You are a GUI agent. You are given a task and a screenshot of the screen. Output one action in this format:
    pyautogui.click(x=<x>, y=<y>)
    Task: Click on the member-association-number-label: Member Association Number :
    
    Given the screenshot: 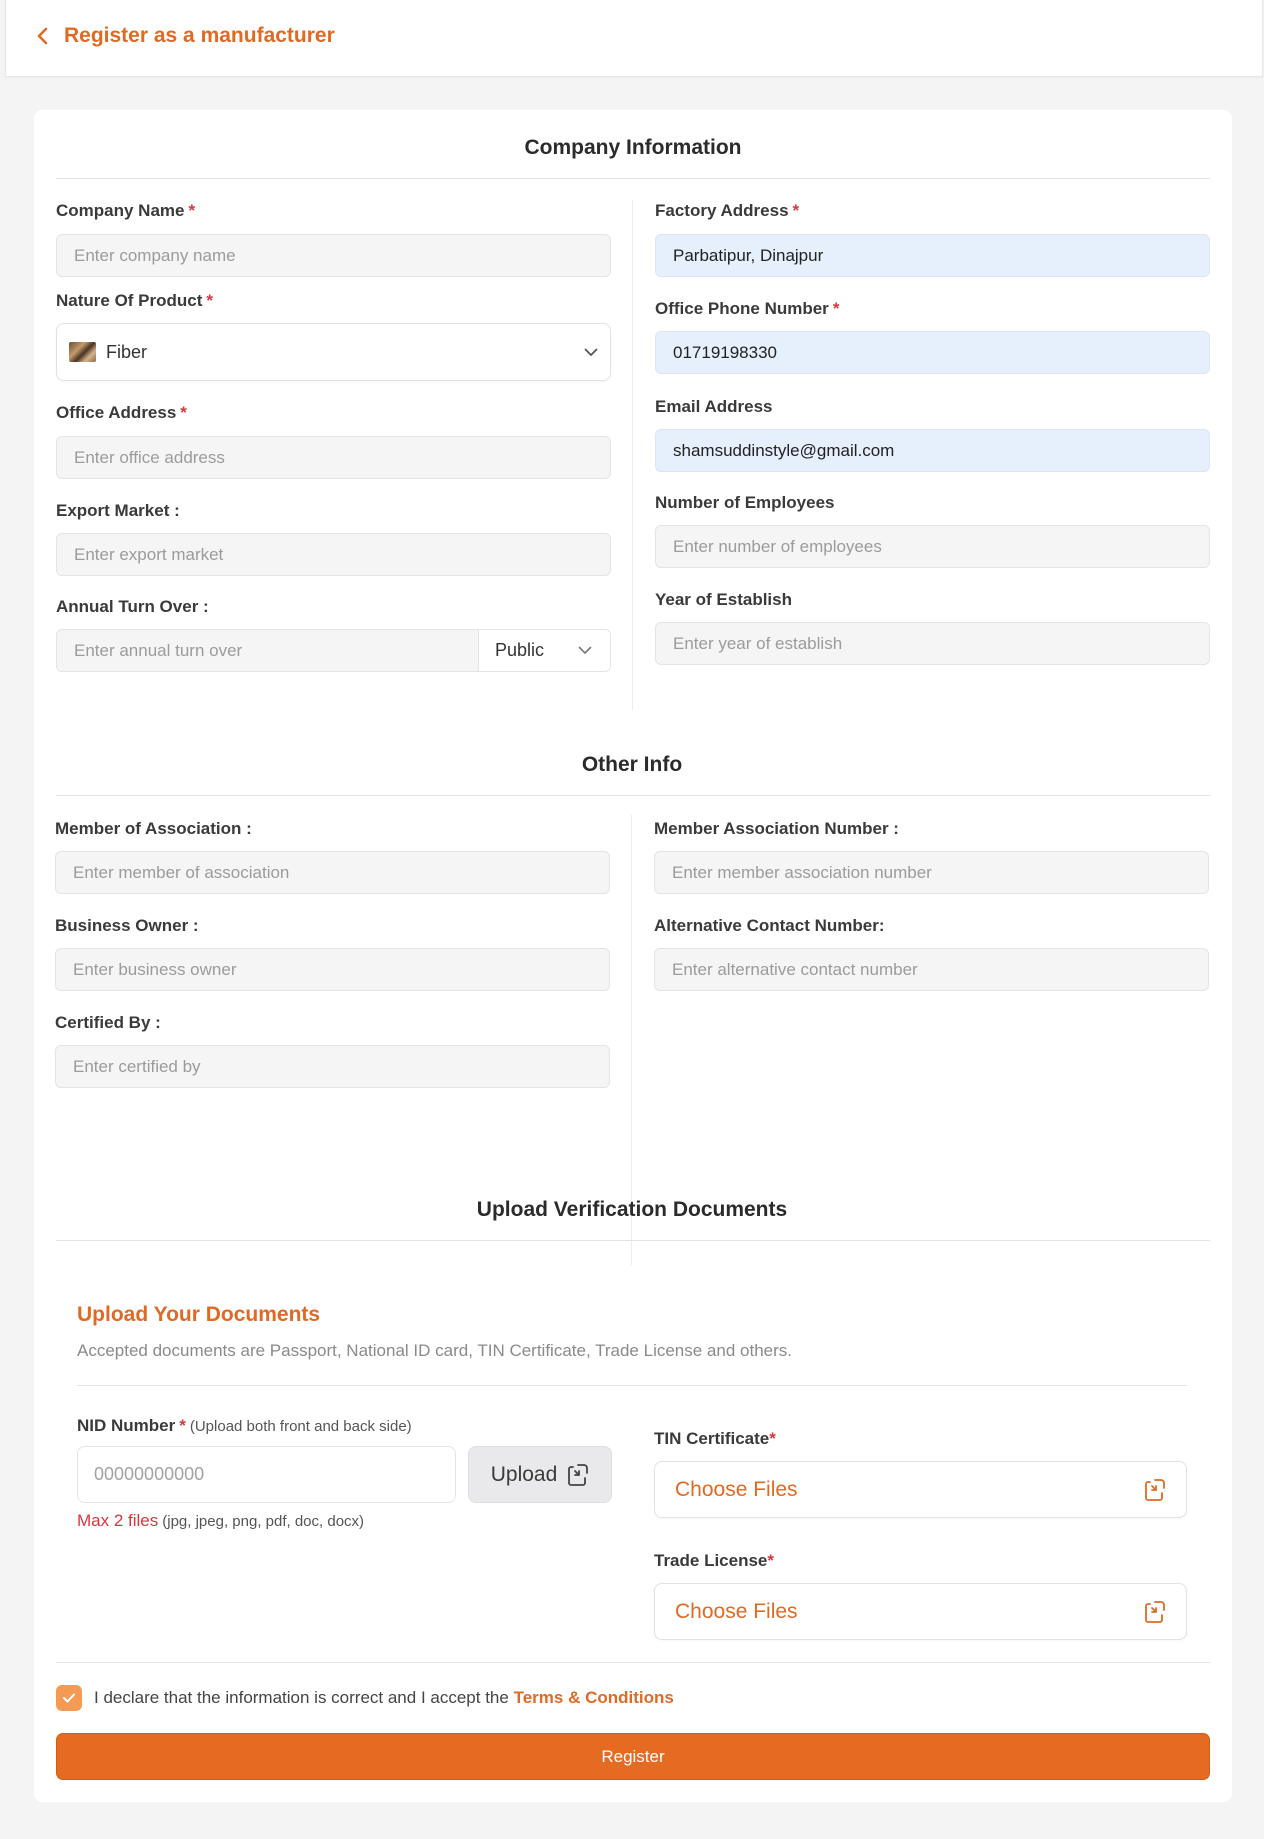 What is the action you would take?
    pyautogui.click(x=776, y=828)
    